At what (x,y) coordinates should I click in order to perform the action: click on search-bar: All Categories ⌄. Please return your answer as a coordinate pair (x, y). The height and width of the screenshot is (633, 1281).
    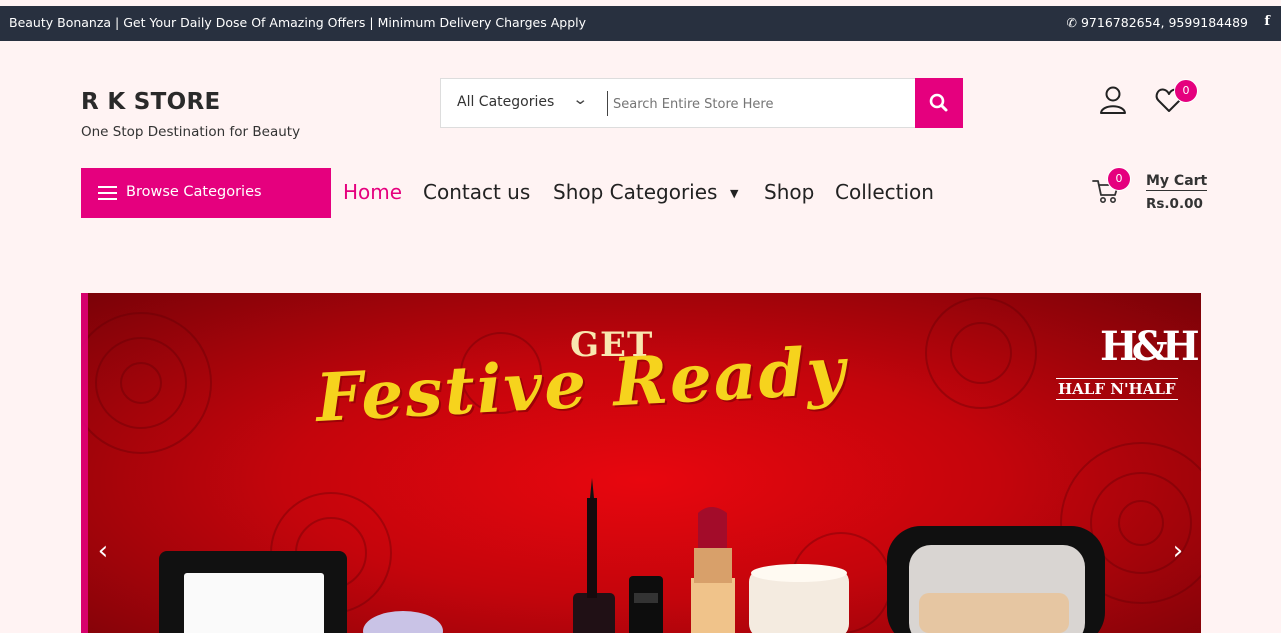
    Looking at the image, I should click on (701, 103).